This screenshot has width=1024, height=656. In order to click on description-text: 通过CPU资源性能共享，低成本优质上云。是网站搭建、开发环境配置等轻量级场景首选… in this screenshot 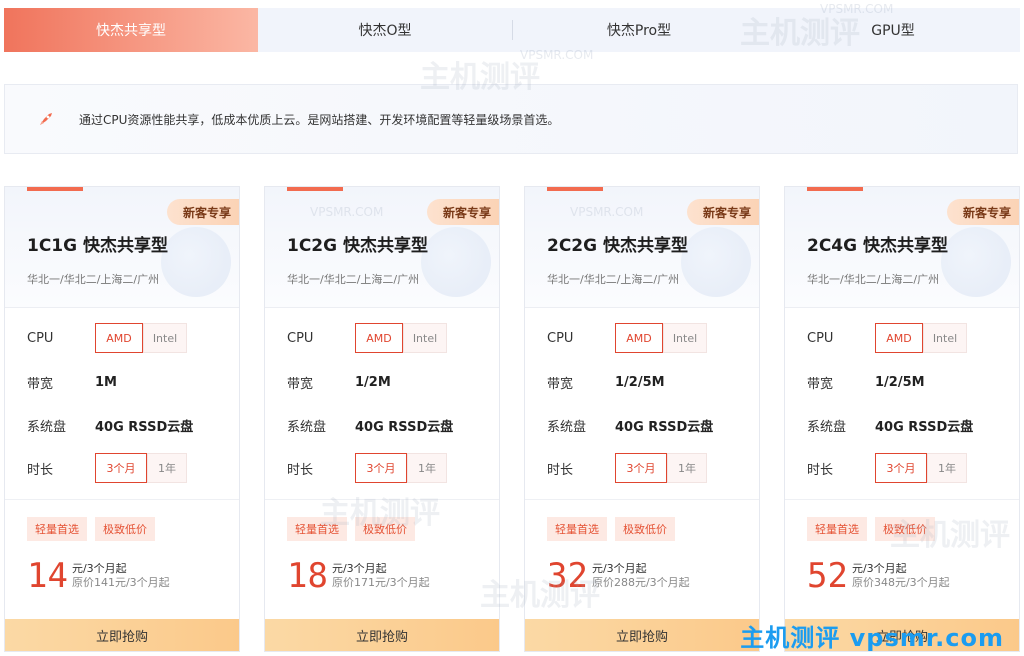, I will do `click(319, 119)`.